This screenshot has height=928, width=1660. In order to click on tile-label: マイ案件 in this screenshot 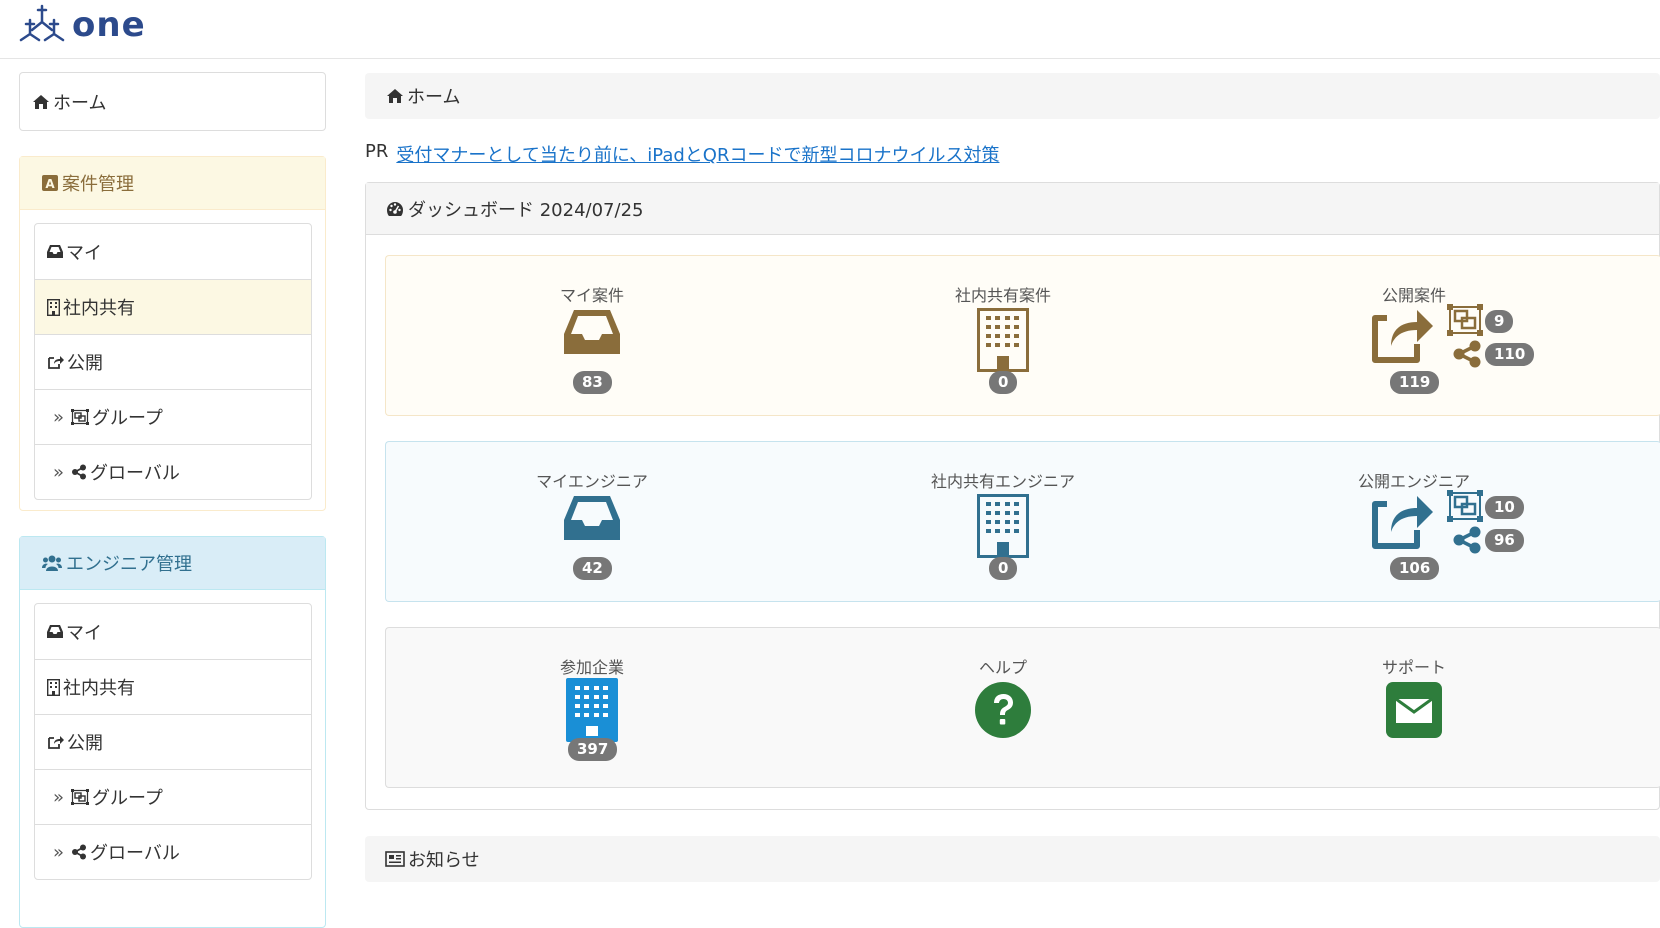, I will do `click(591, 295)`.